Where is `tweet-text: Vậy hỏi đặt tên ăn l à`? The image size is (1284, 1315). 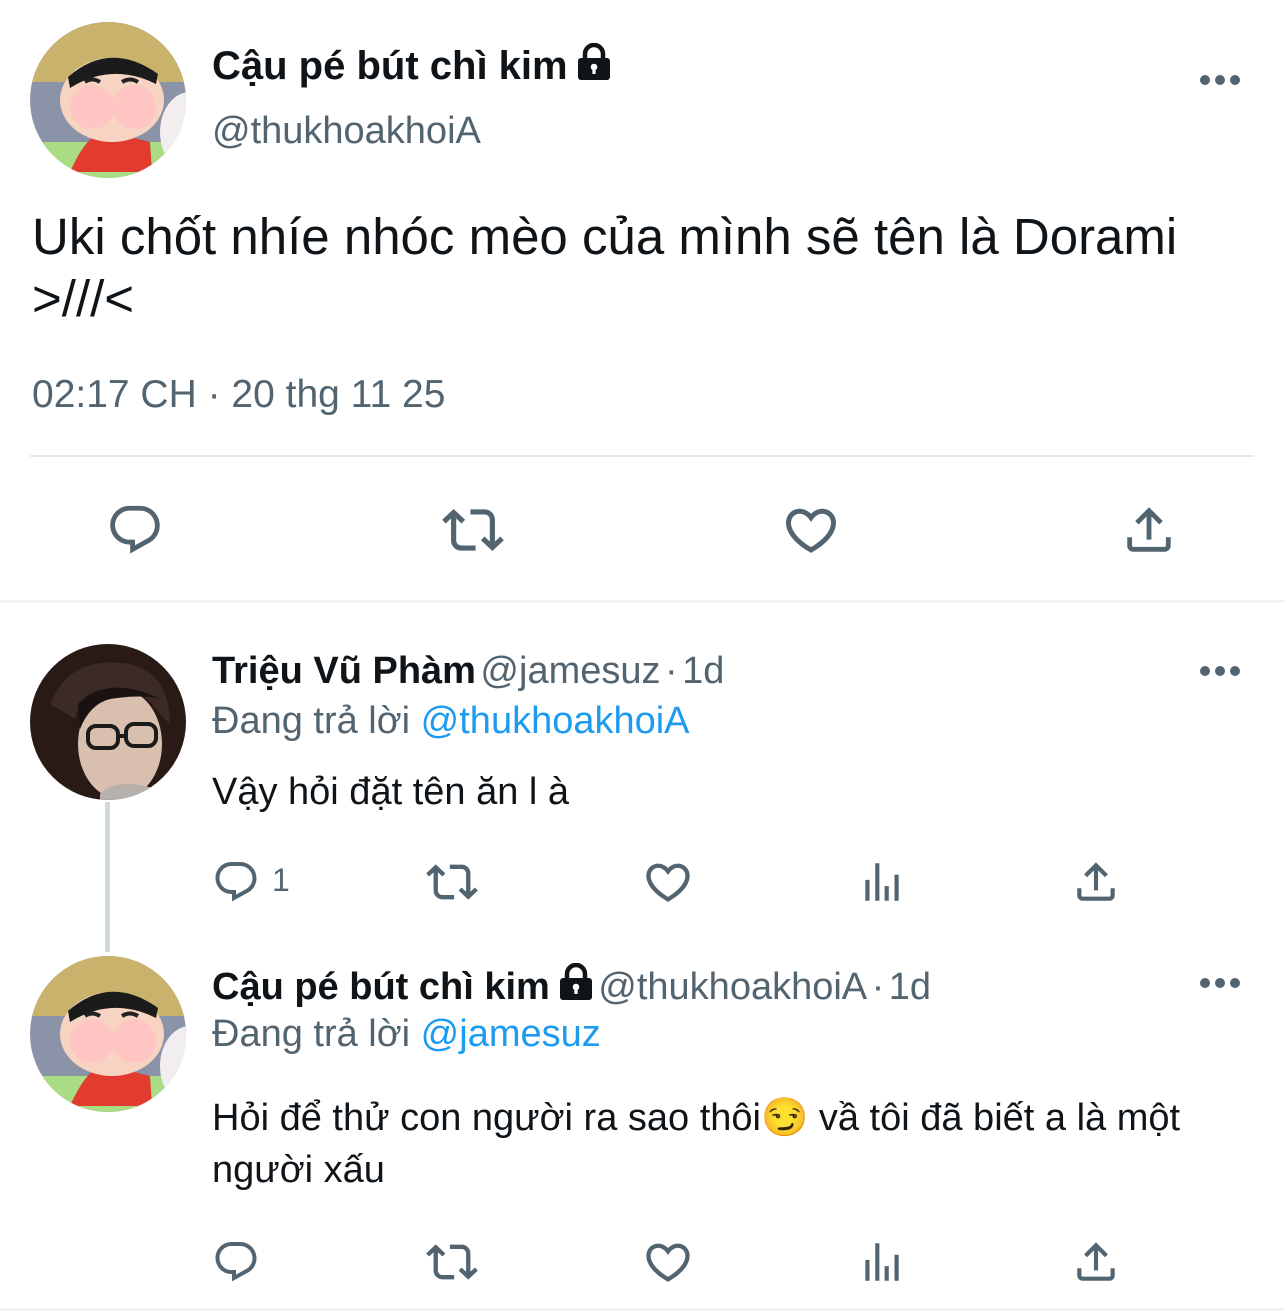
tweet-text: Vậy hỏi đặt tên ăn l à is located at coordinates (391, 792).